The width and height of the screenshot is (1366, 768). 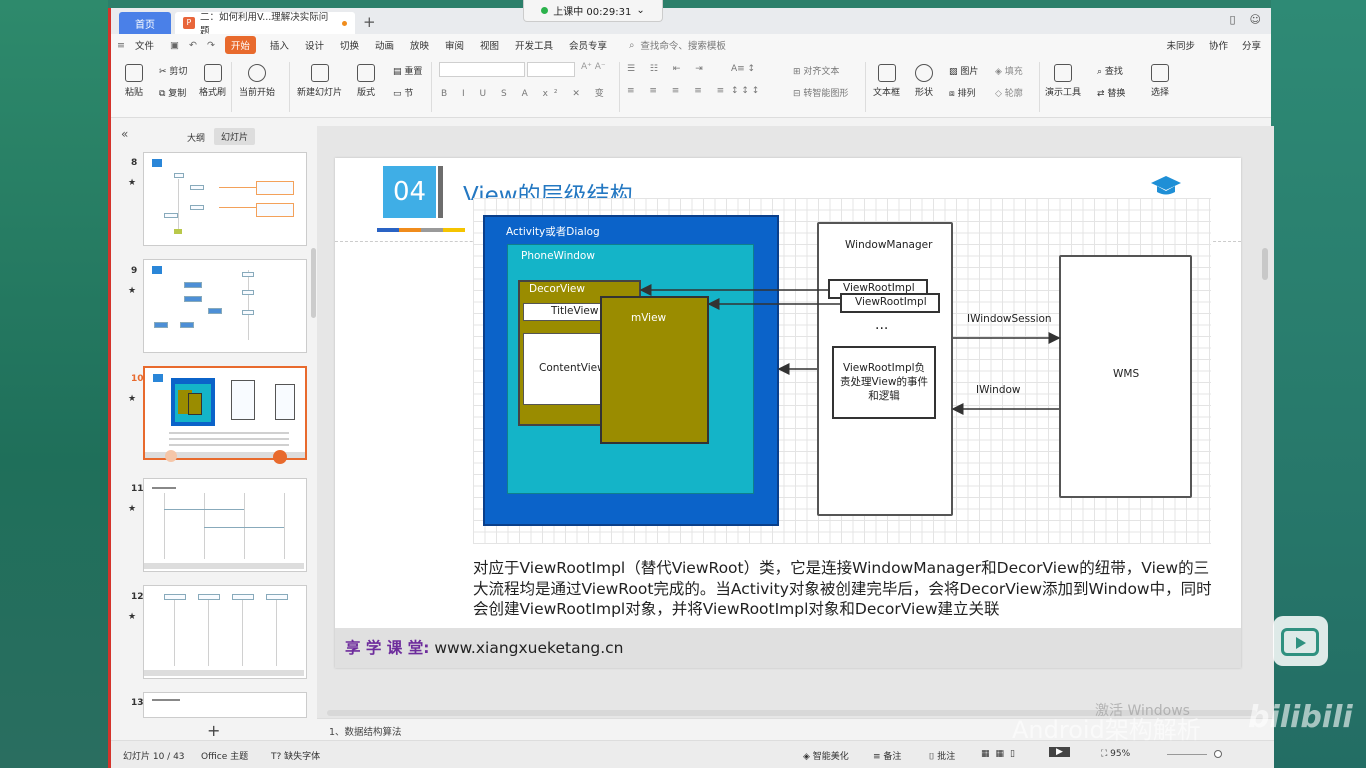 What do you see at coordinates (1180, 45) in the screenshot?
I see `sync-status: 未同步` at bounding box center [1180, 45].